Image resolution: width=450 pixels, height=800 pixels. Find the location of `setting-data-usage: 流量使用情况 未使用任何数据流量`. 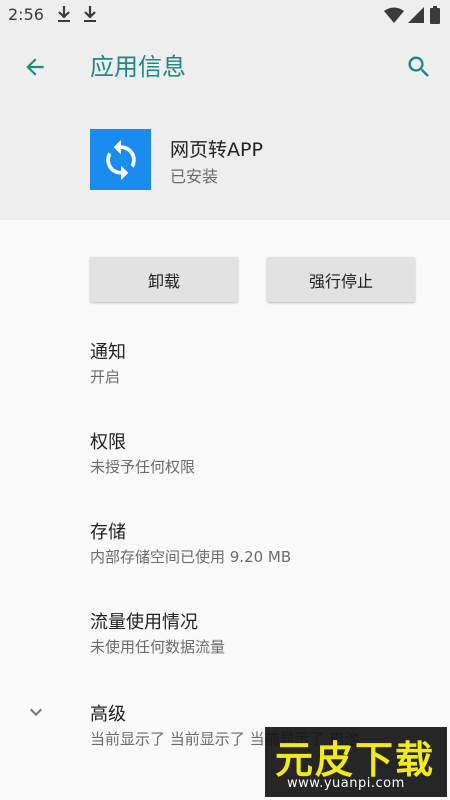

setting-data-usage: 流量使用情况 未使用任何数据流量 is located at coordinates (225, 638).